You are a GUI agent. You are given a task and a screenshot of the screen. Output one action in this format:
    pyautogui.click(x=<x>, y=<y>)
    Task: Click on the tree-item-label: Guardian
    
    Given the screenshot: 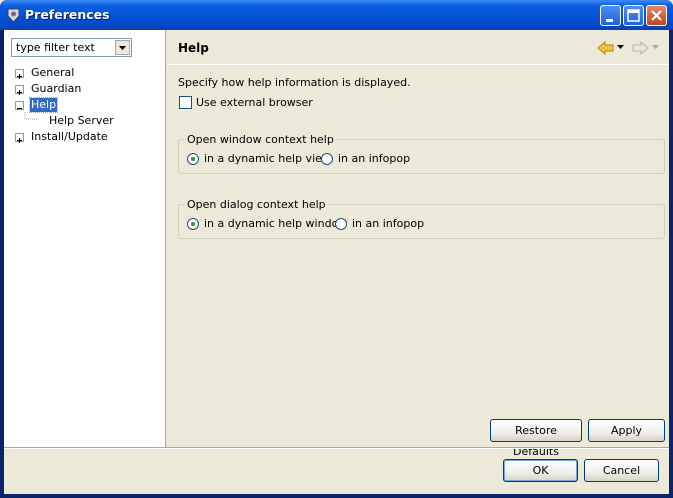 What is the action you would take?
    pyautogui.click(x=56, y=88)
    